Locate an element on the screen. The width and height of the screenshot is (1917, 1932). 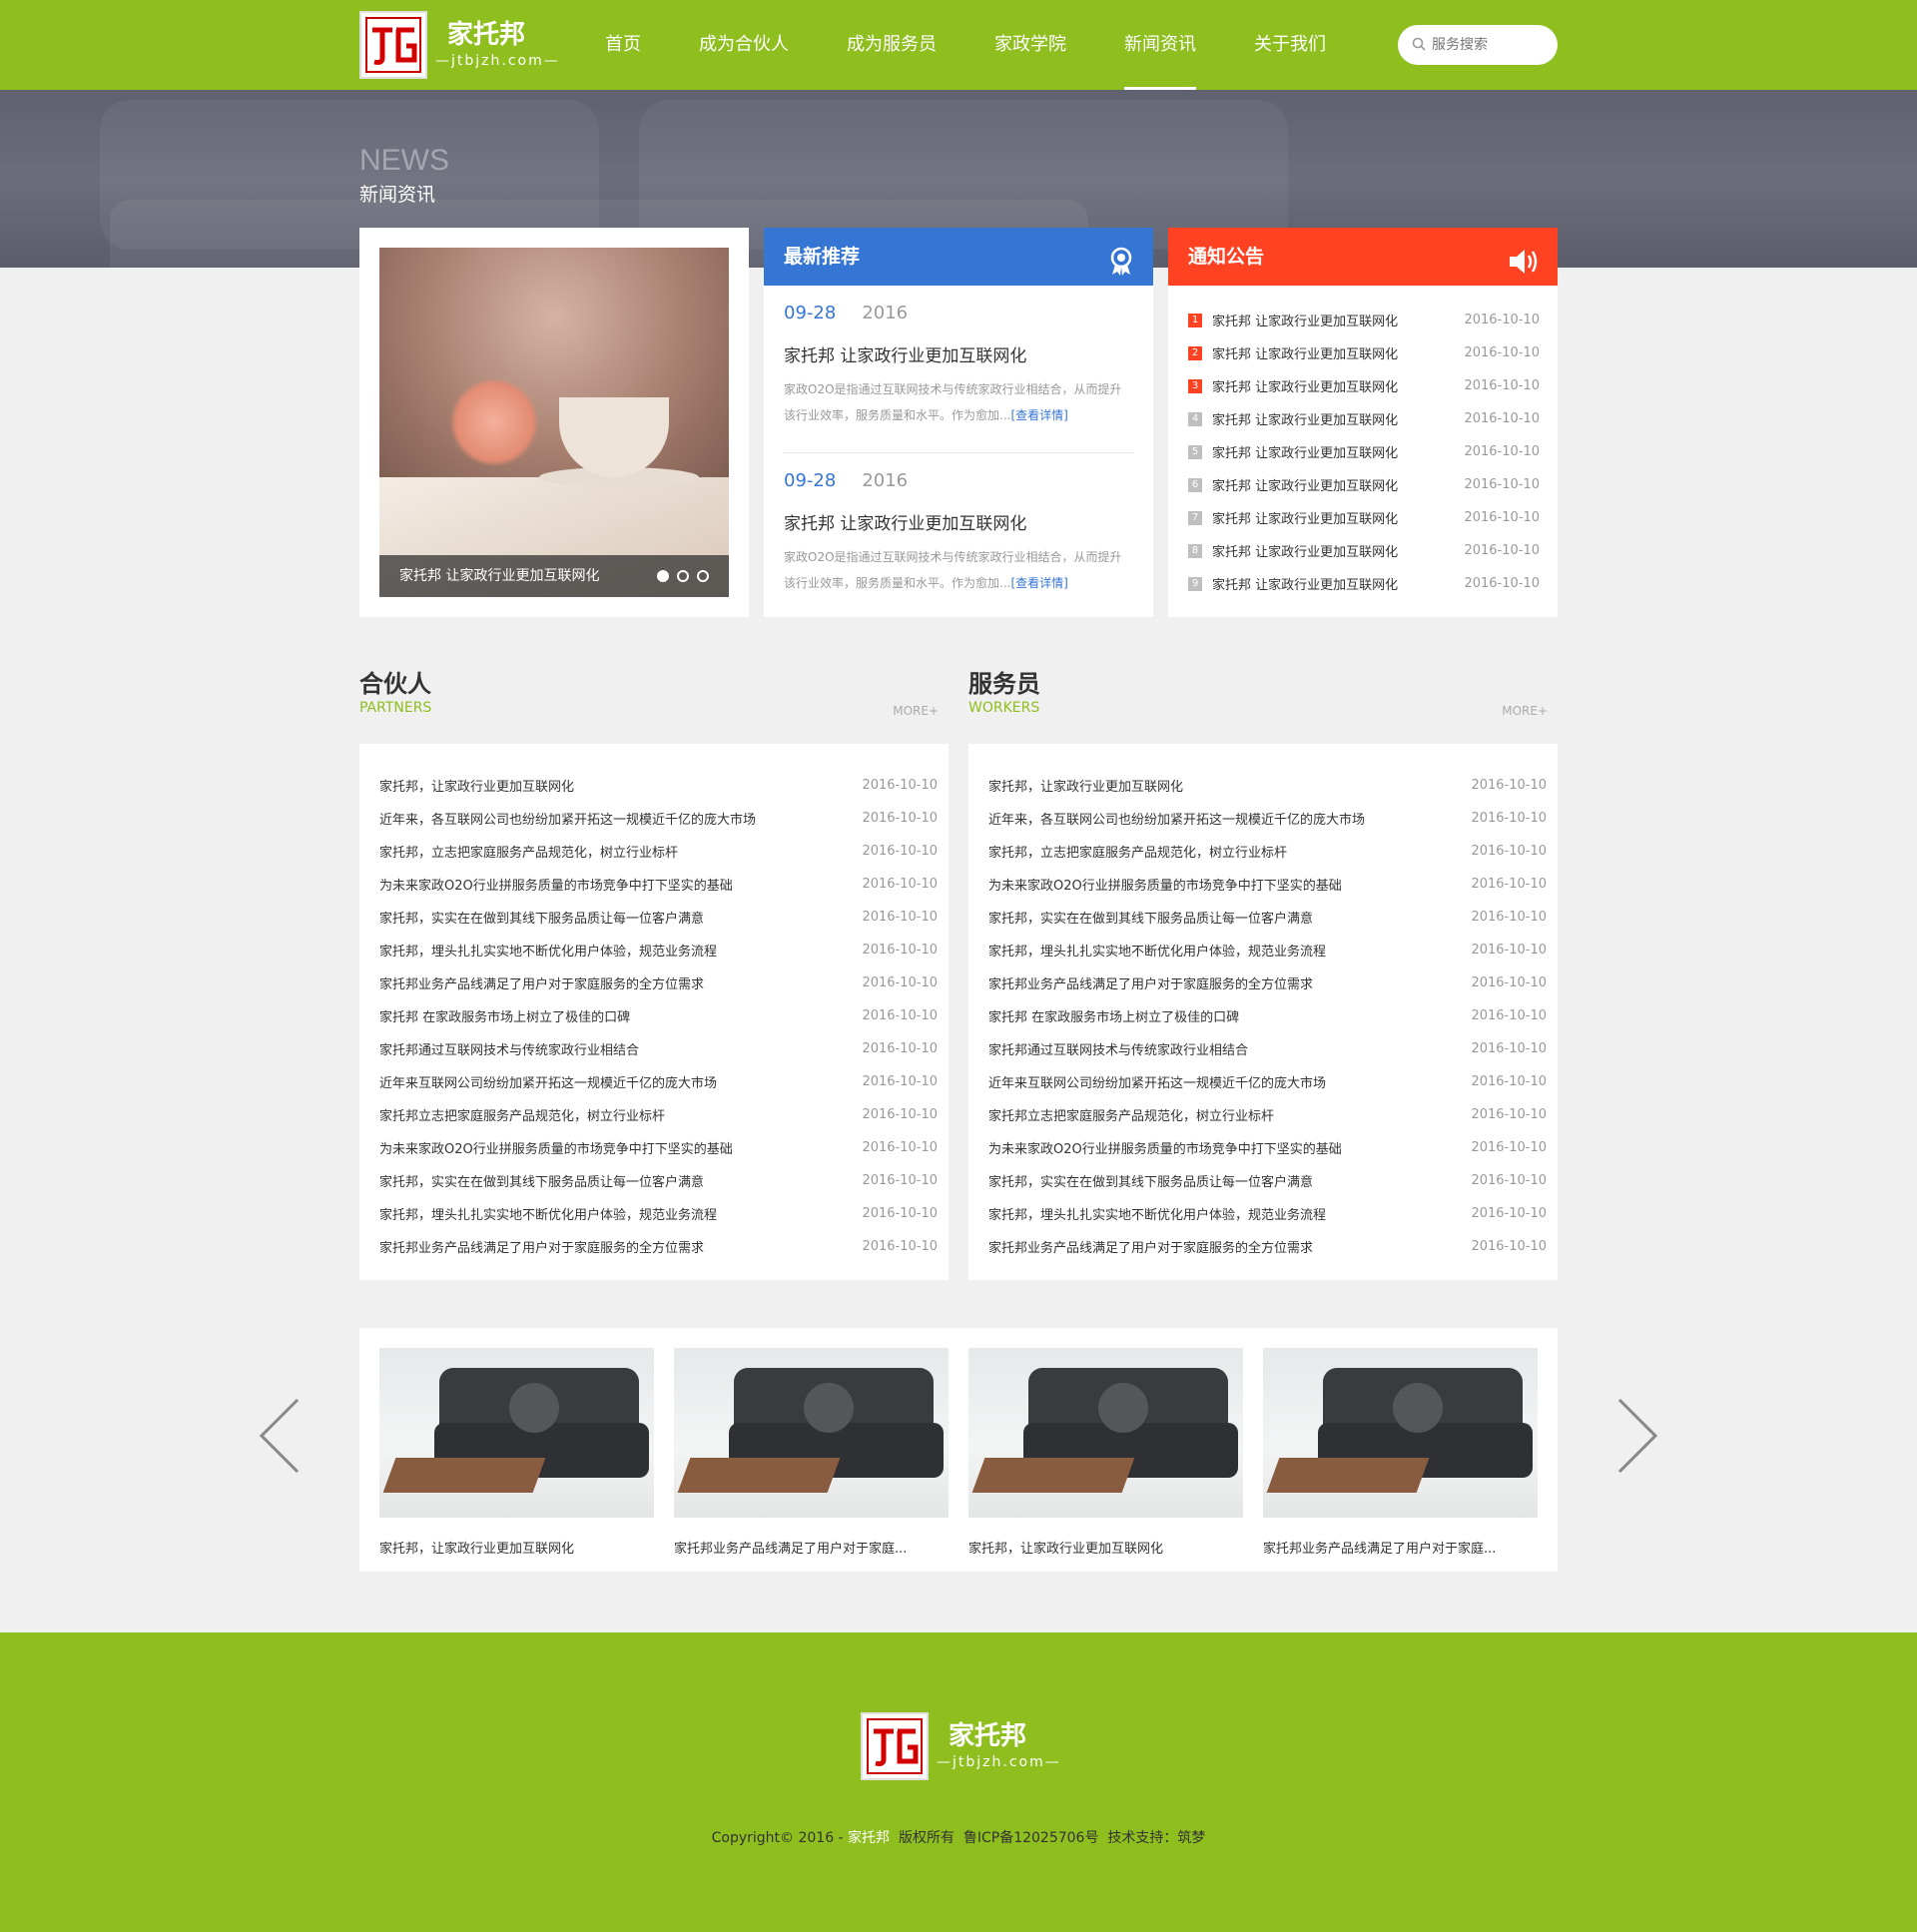
gallery-item: 家托邦，让家政行业更加互联网化 is located at coordinates (1105, 1460).